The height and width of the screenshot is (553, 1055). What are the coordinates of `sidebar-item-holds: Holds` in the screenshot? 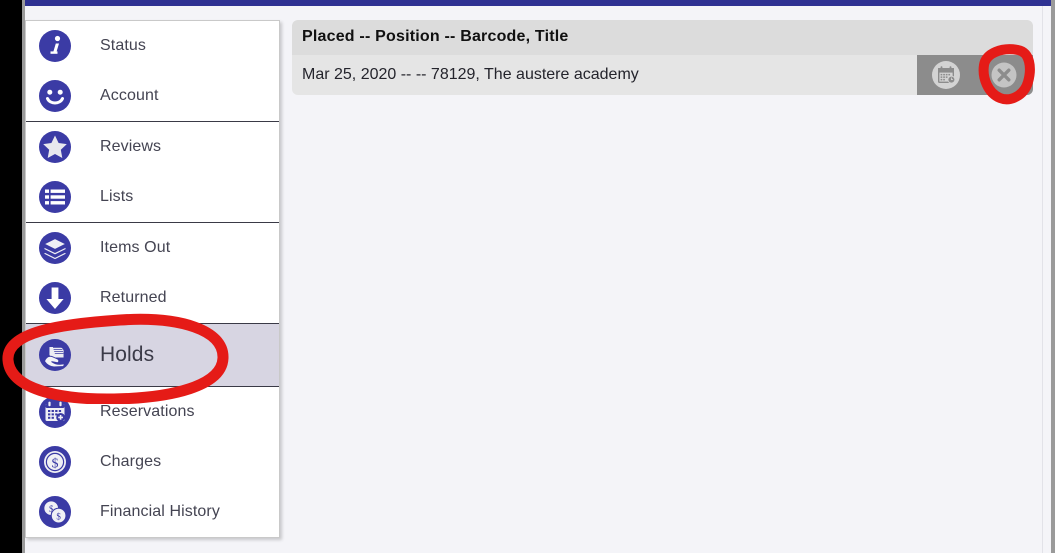 It's located at (152, 355).